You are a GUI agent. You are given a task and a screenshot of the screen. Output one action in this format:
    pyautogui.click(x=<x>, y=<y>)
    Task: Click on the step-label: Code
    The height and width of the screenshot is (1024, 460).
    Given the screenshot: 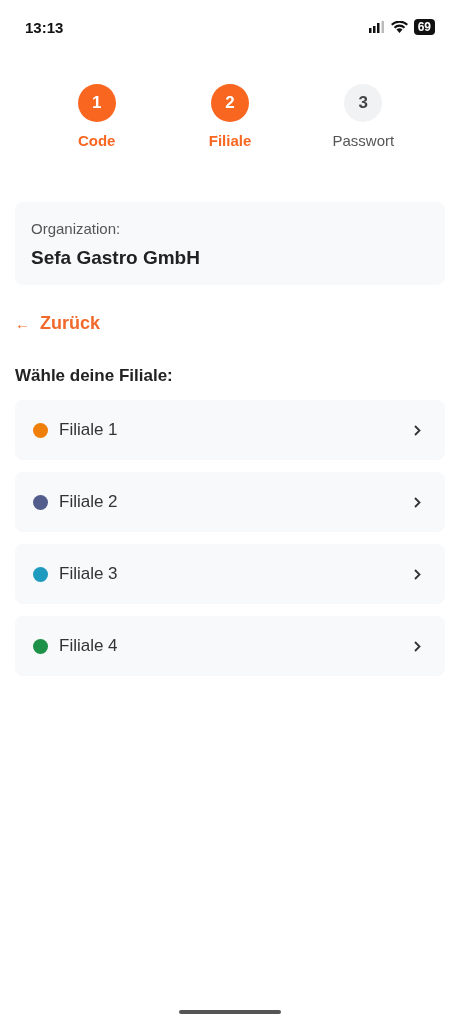 What is the action you would take?
    pyautogui.click(x=96, y=140)
    